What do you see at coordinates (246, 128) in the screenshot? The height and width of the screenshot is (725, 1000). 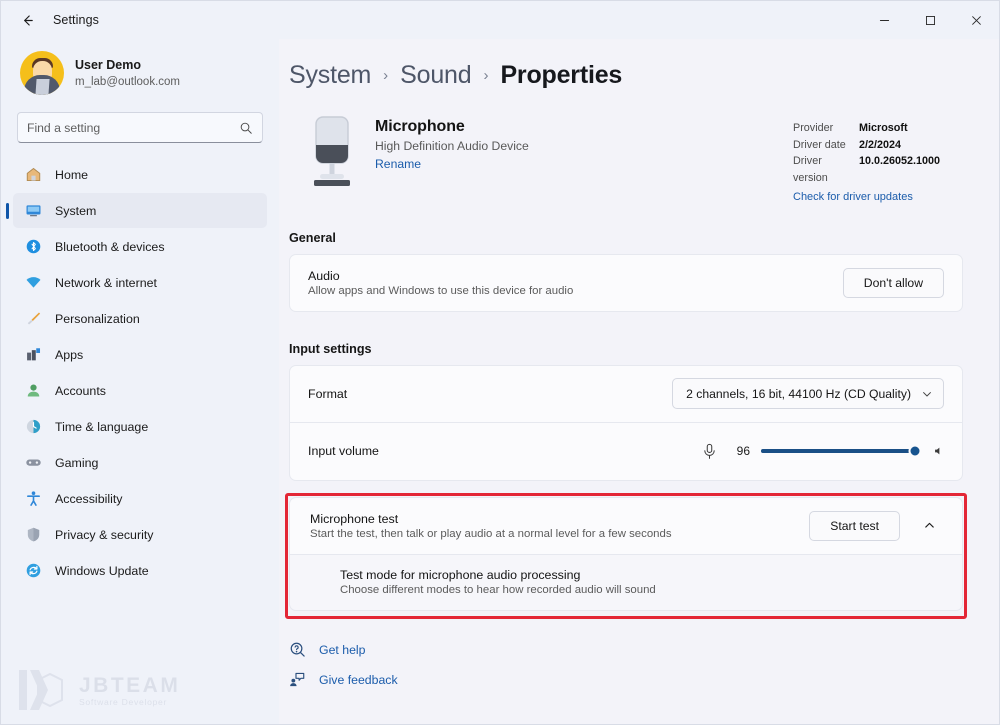 I see `search-icon` at bounding box center [246, 128].